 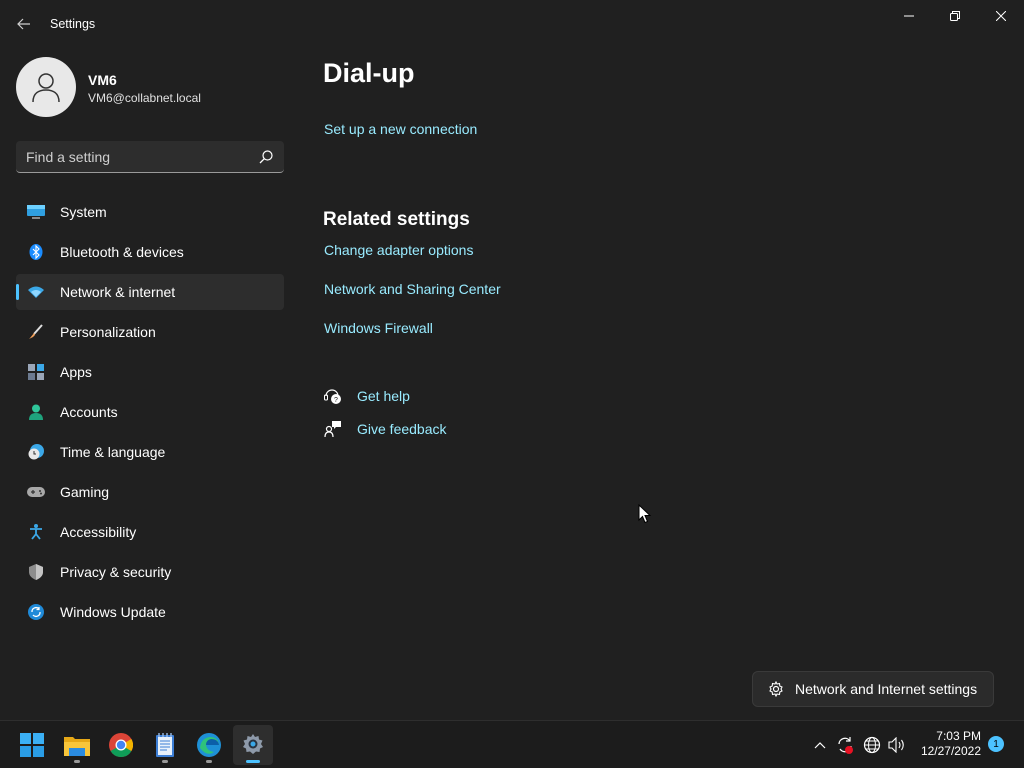 What do you see at coordinates (113, 612) in the screenshot?
I see `sidebar-item-label: Windows Update` at bounding box center [113, 612].